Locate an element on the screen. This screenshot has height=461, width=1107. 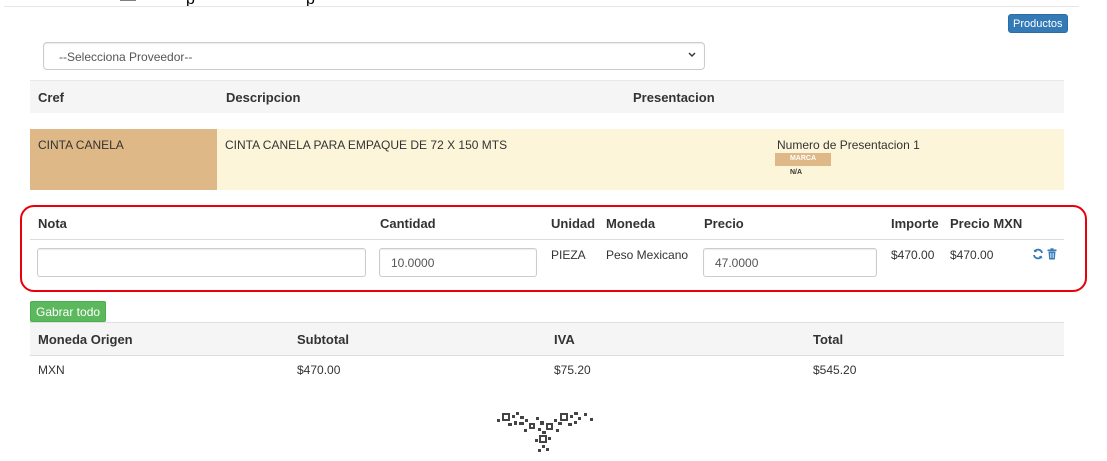
productos-button: Productos is located at coordinates (1038, 23).